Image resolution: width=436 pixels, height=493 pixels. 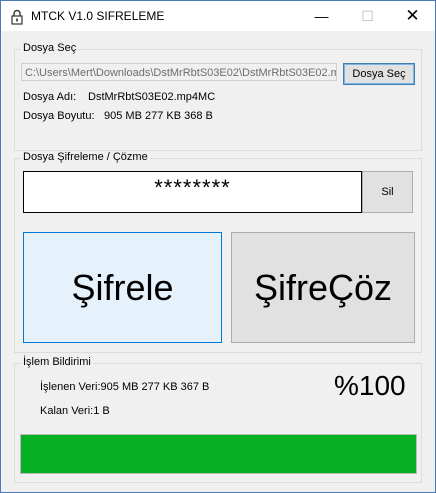 What do you see at coordinates (379, 74) in the screenshot?
I see `select-file-button: Dosya Seç` at bounding box center [379, 74].